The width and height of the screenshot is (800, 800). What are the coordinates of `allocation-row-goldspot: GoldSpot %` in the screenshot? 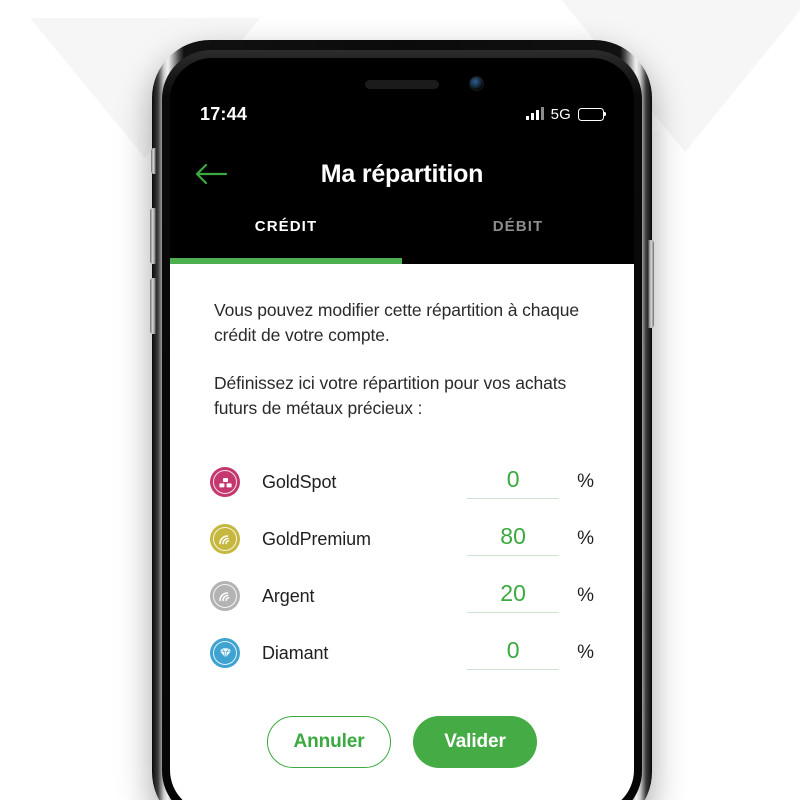 It's located at (402, 482).